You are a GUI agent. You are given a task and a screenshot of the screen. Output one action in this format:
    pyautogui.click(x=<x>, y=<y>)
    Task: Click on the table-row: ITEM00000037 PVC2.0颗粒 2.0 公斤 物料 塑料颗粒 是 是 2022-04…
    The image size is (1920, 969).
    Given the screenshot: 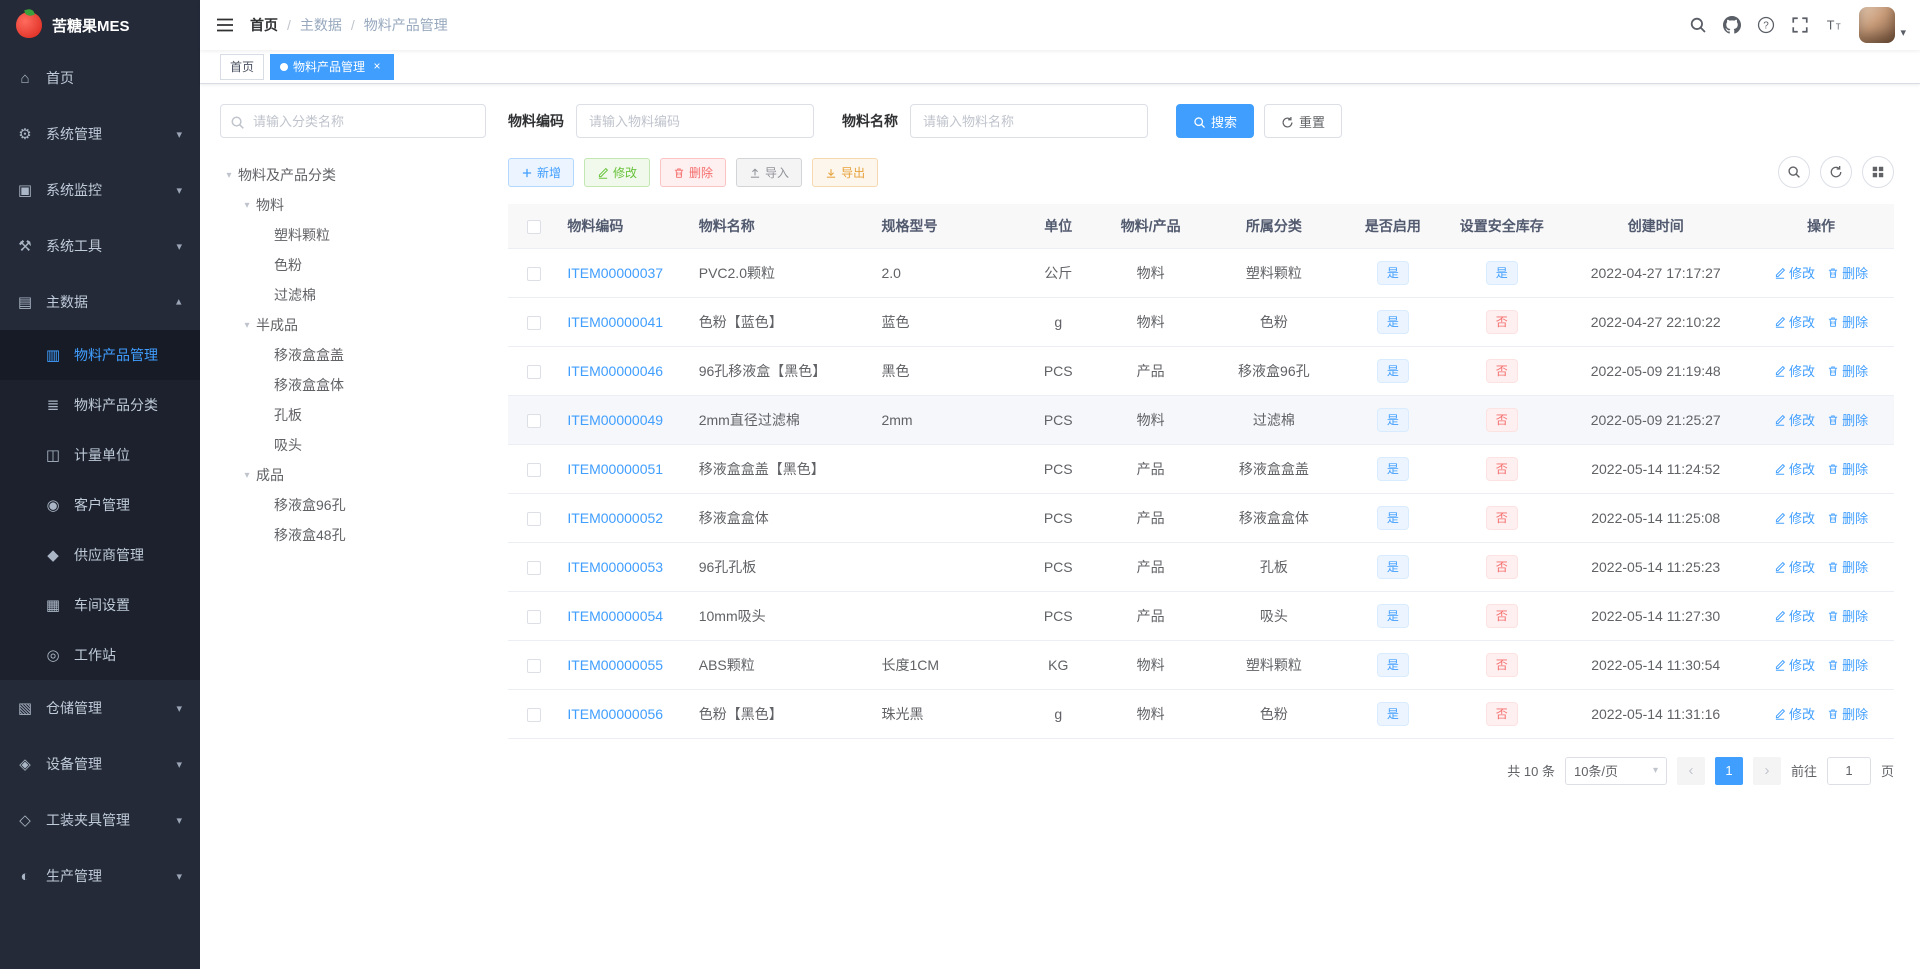 What is the action you would take?
    pyautogui.click(x=1201, y=273)
    